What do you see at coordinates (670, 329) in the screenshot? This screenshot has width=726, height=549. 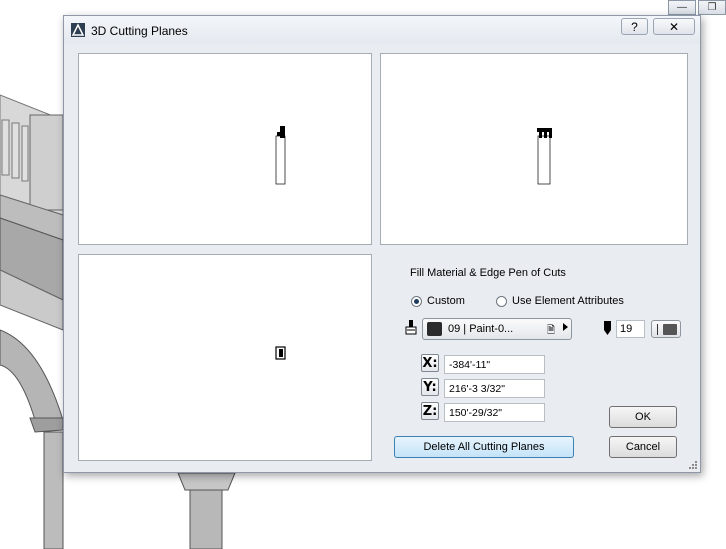 I see `pen-color-swatch` at bounding box center [670, 329].